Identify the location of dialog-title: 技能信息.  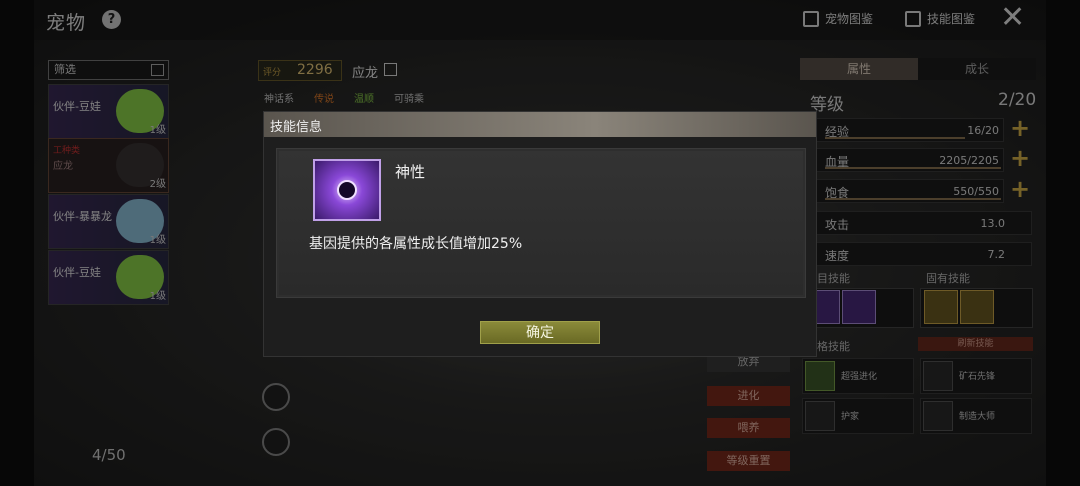
(296, 127).